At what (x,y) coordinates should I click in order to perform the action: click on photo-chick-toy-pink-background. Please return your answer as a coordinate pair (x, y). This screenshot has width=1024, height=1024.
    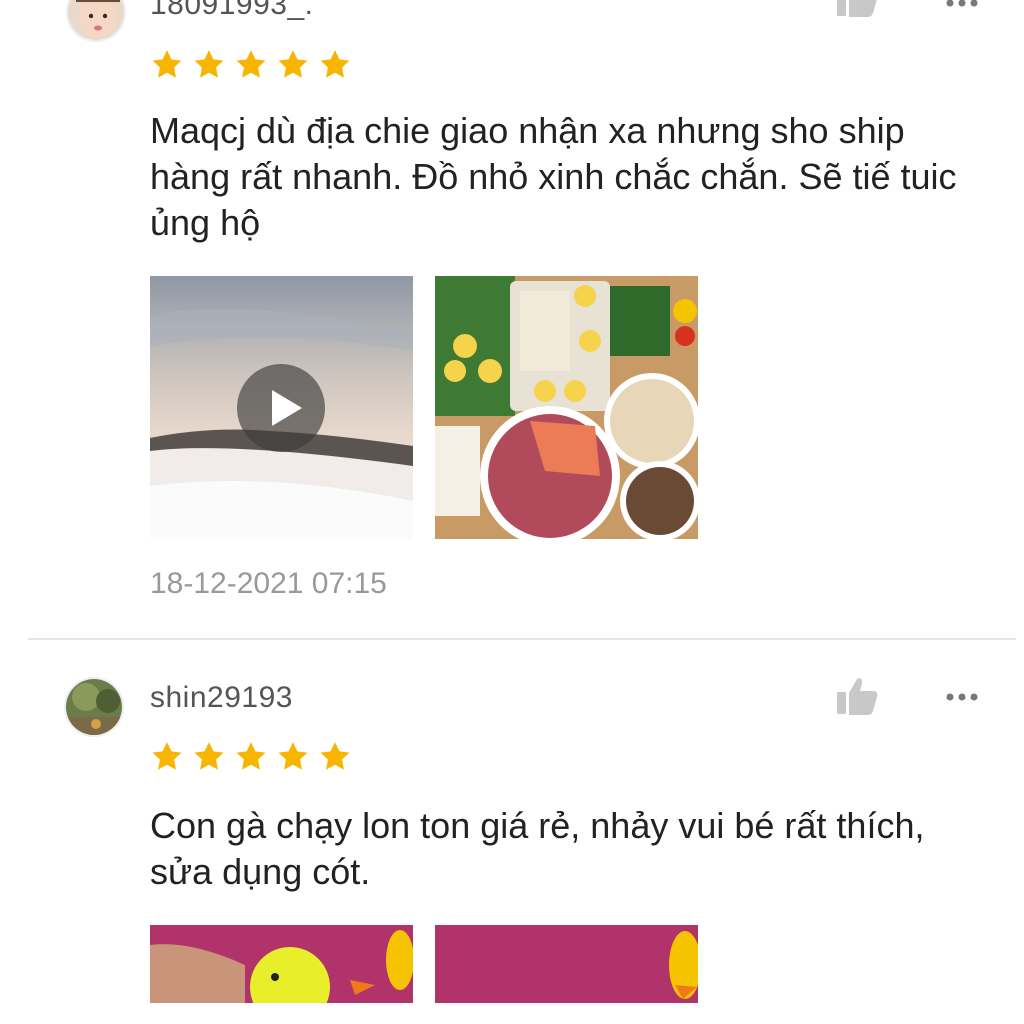
    Looking at the image, I should click on (566, 964).